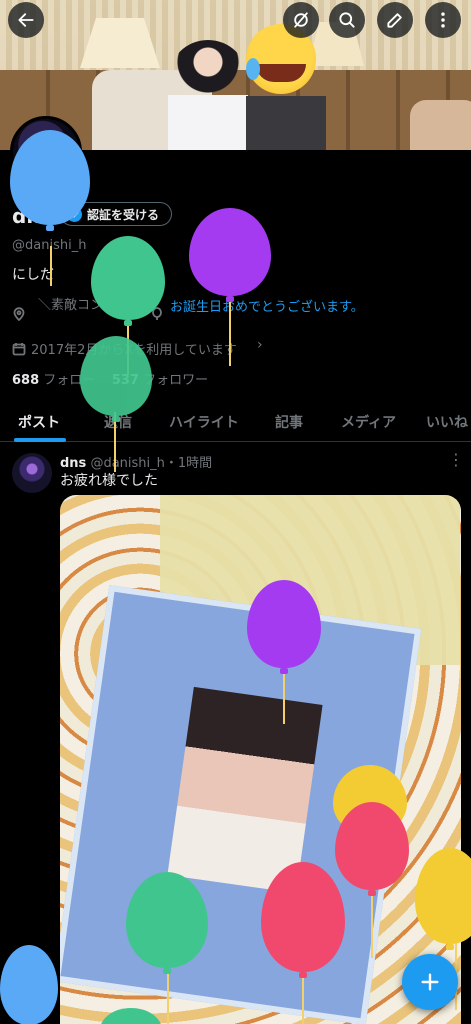  What do you see at coordinates (447, 422) in the screenshot?
I see `tab-likes: いいね` at bounding box center [447, 422].